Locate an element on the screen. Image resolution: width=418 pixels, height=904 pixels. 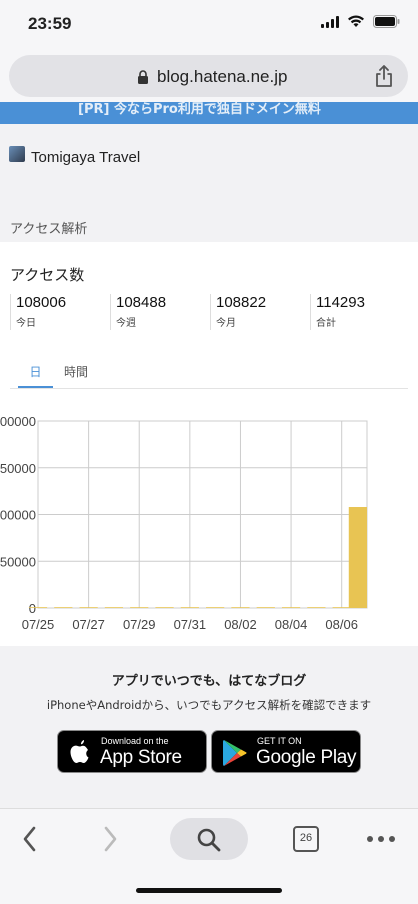
google-play-icon is located at coordinates (235, 753).